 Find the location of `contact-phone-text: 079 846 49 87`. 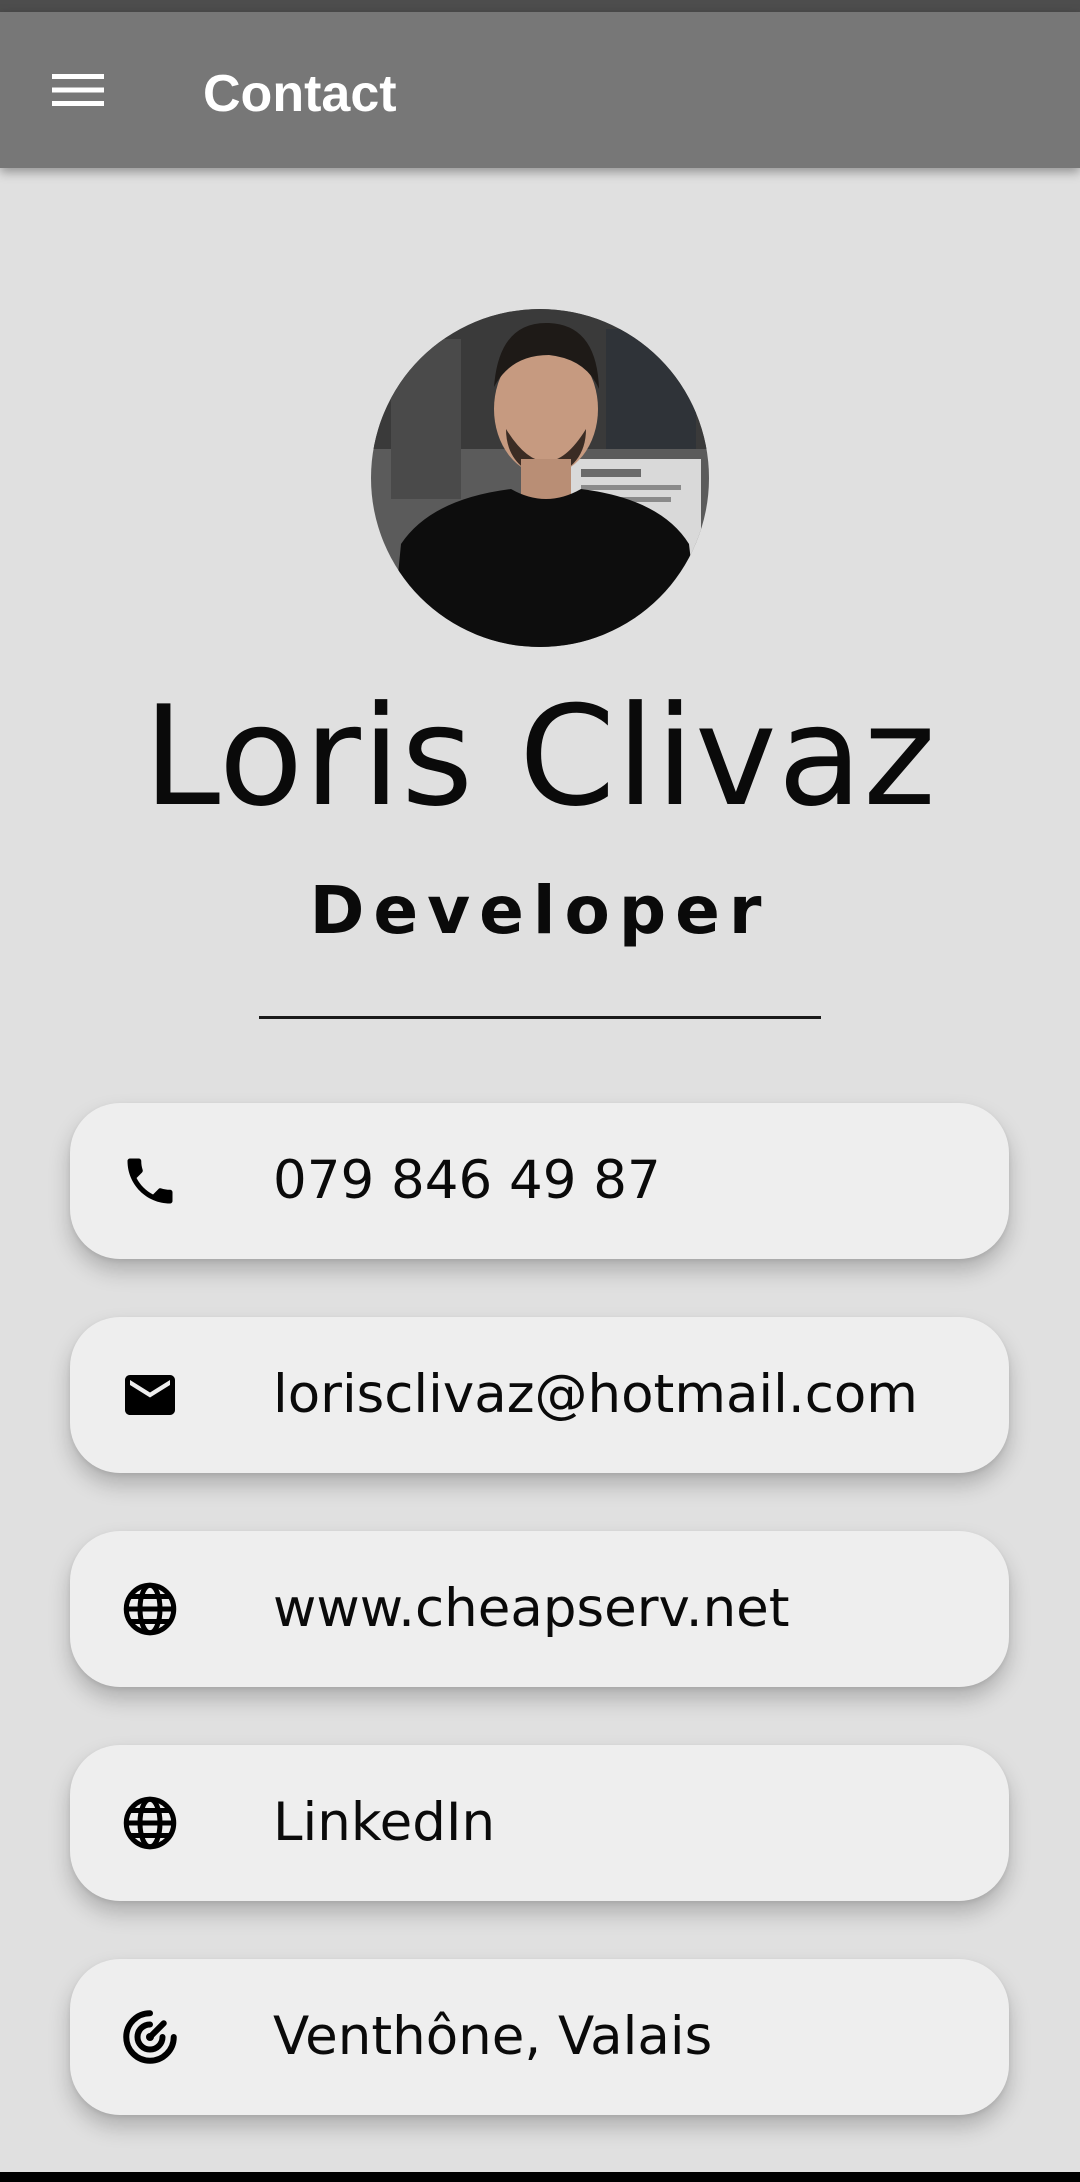

contact-phone-text: 079 846 49 87 is located at coordinates (467, 1180).